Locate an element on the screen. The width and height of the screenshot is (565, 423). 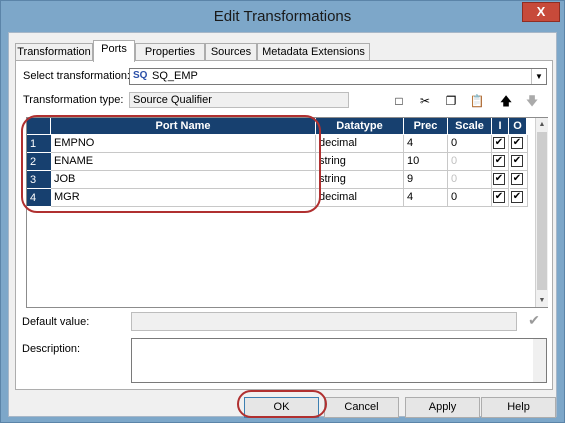
tab-metadata-extensions: Metadata Extensions is located at coordinates (313, 52).